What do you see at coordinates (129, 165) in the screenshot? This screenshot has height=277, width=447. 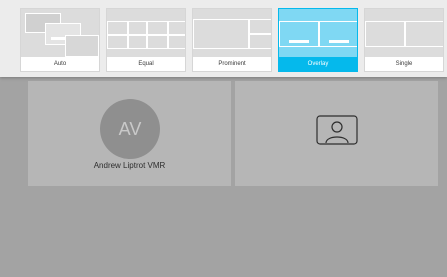 I see `participant-name: Andrew Liptrot VMR` at bounding box center [129, 165].